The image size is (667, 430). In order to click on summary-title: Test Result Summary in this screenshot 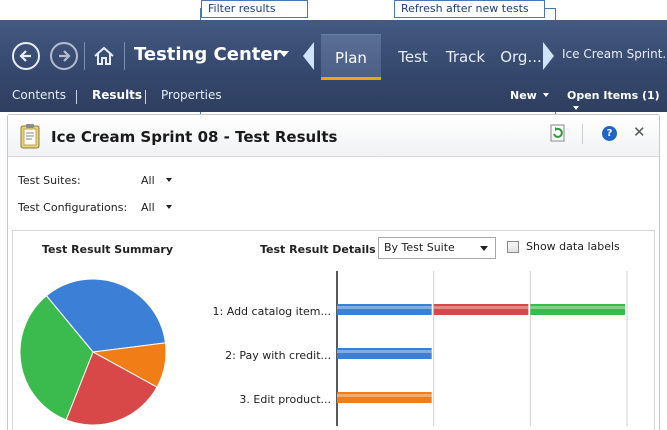, I will do `click(108, 249)`.